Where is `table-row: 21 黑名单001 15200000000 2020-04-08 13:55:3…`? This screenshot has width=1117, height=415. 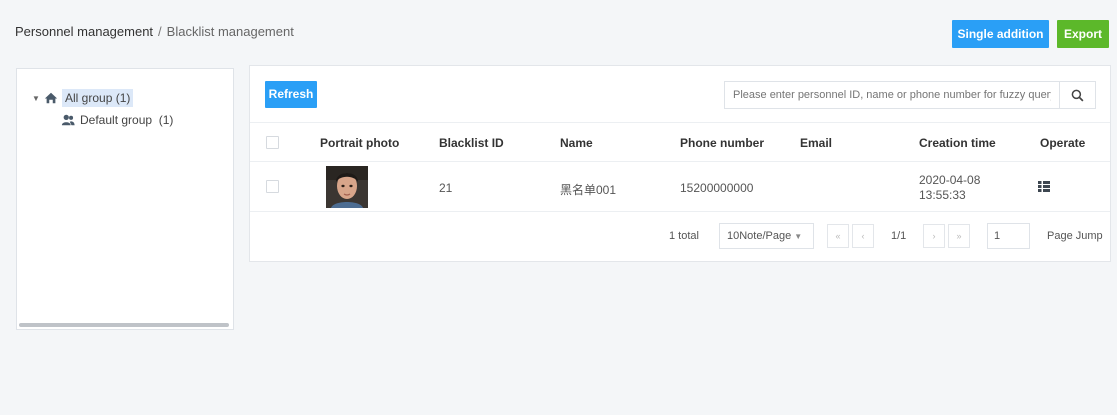
table-row: 21 黑名单001 15200000000 2020-04-08 13:55:3… is located at coordinates (680, 187).